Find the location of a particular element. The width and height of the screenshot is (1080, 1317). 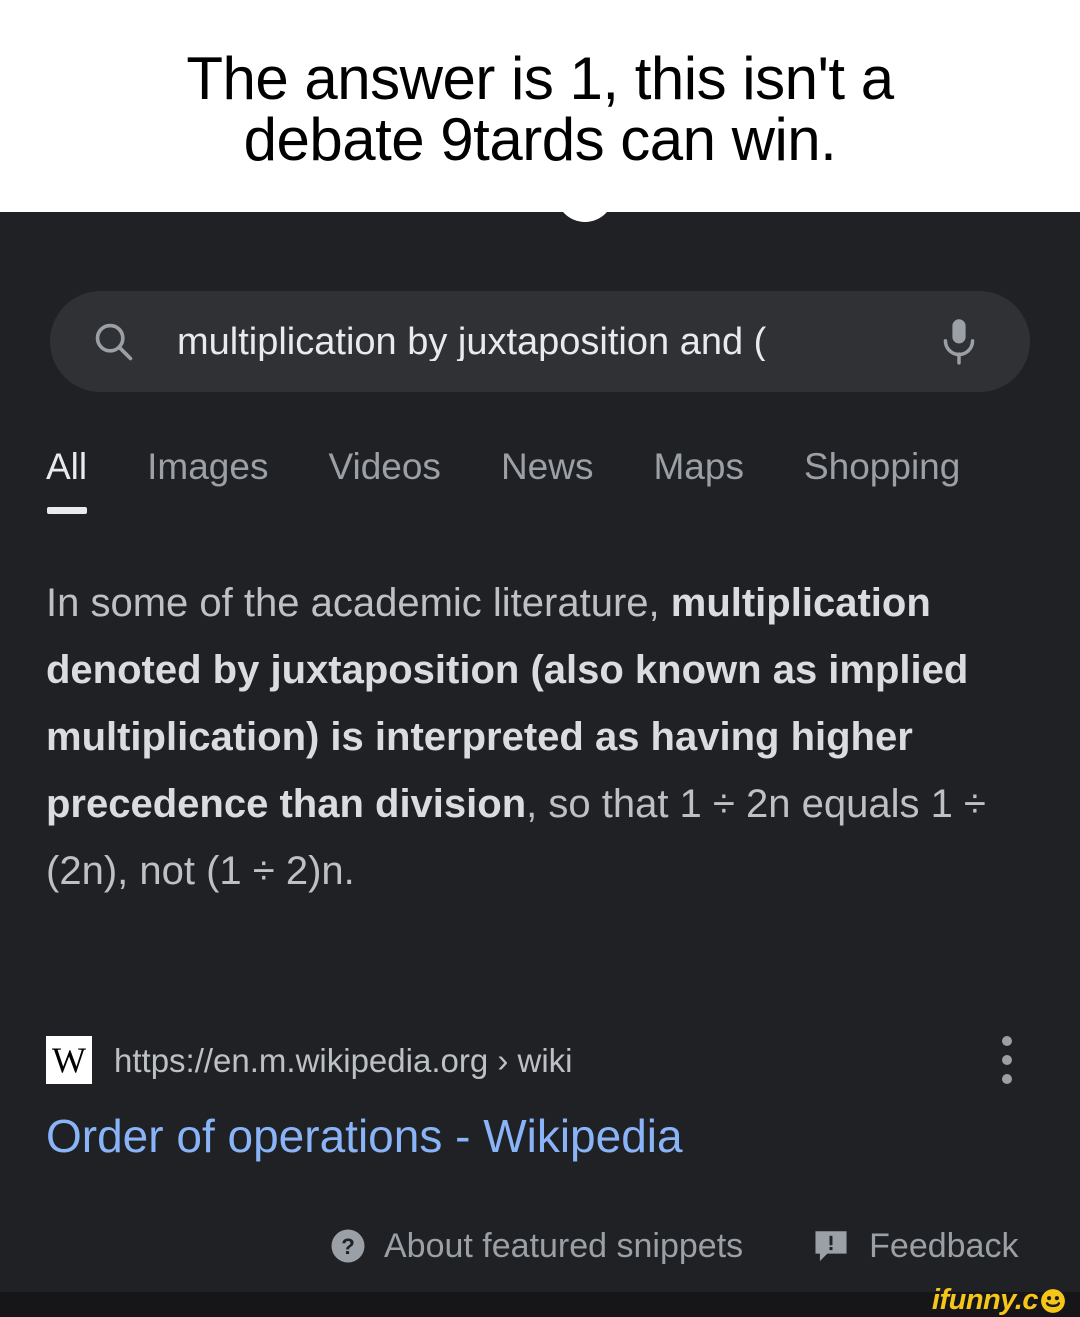

tab-images-label: Images is located at coordinates (208, 466).